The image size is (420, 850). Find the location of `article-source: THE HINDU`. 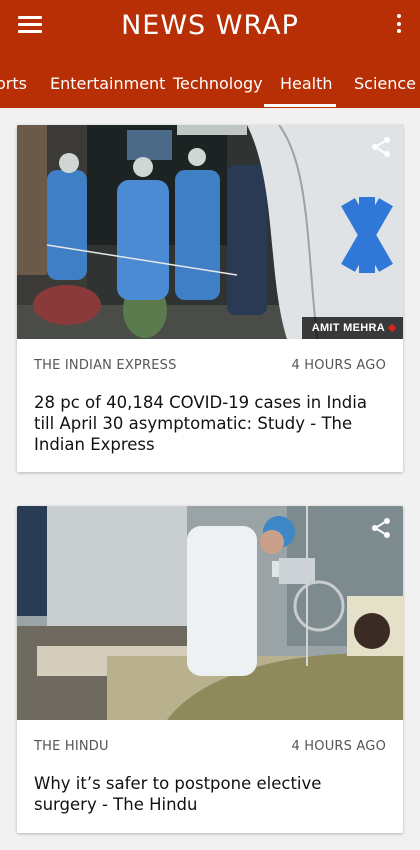

article-source: THE HINDU is located at coordinates (71, 746).